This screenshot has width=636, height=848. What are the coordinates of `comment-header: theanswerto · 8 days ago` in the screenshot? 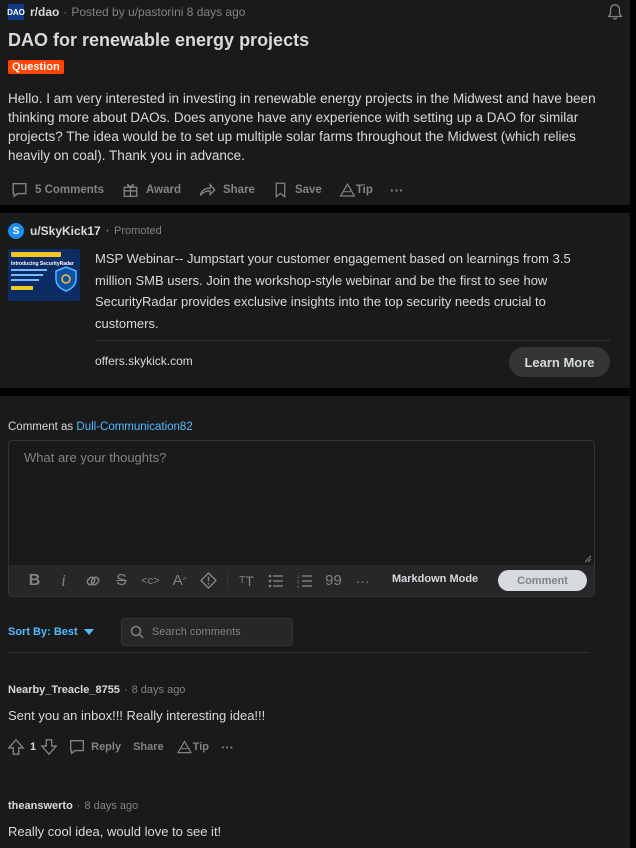 It's located at (73, 806).